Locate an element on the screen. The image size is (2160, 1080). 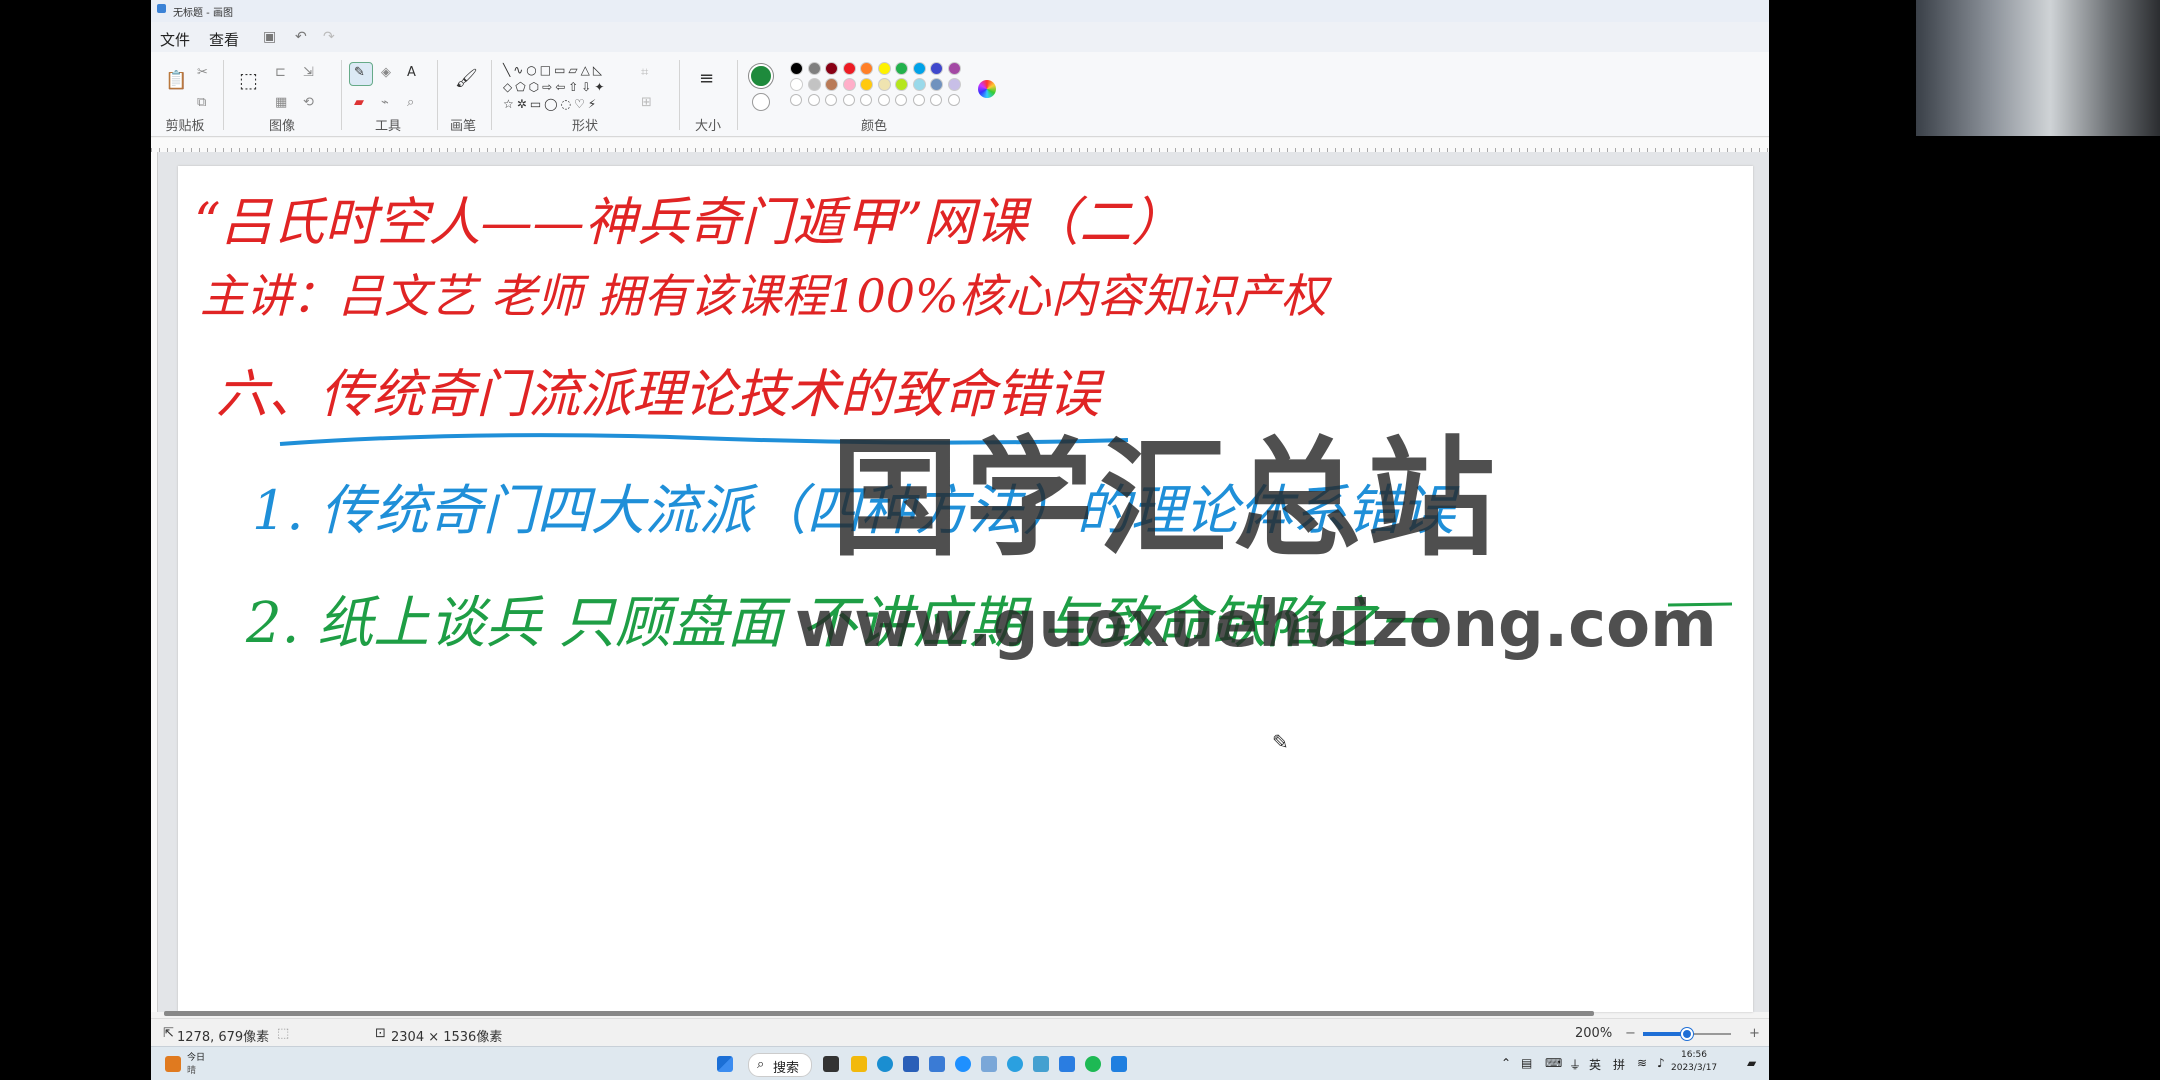
search-icon: ⌕ is located at coordinates (761, 1064).